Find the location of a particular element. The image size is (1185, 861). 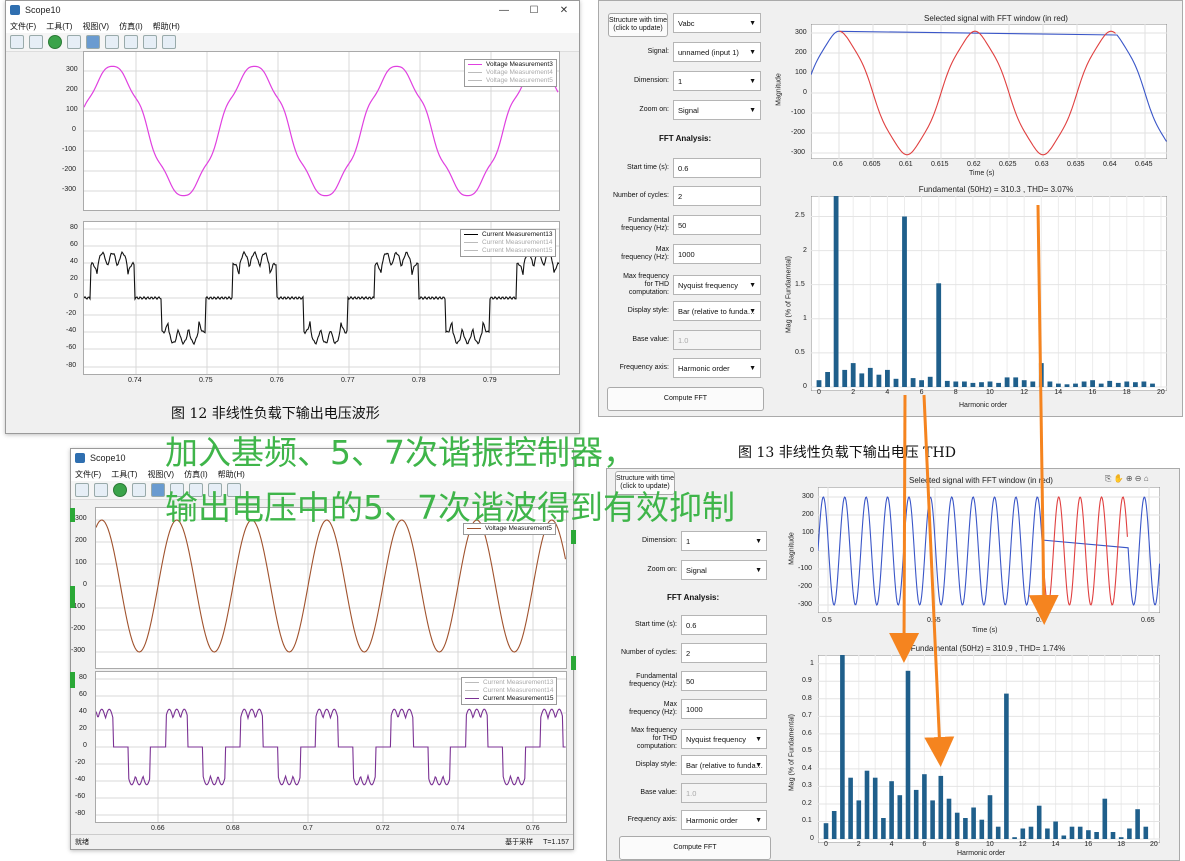

fft-ylabel: Mag (% of Fundamental) is located at coordinates (792, 752).